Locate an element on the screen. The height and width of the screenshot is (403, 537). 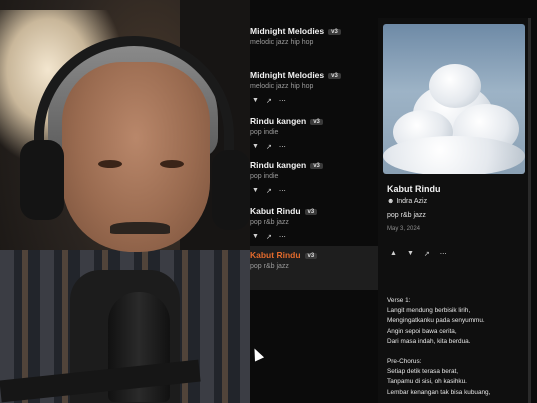
lyrics-line: Lembar kenangan tak bisa kubuang, is located at coordinates (439, 392).